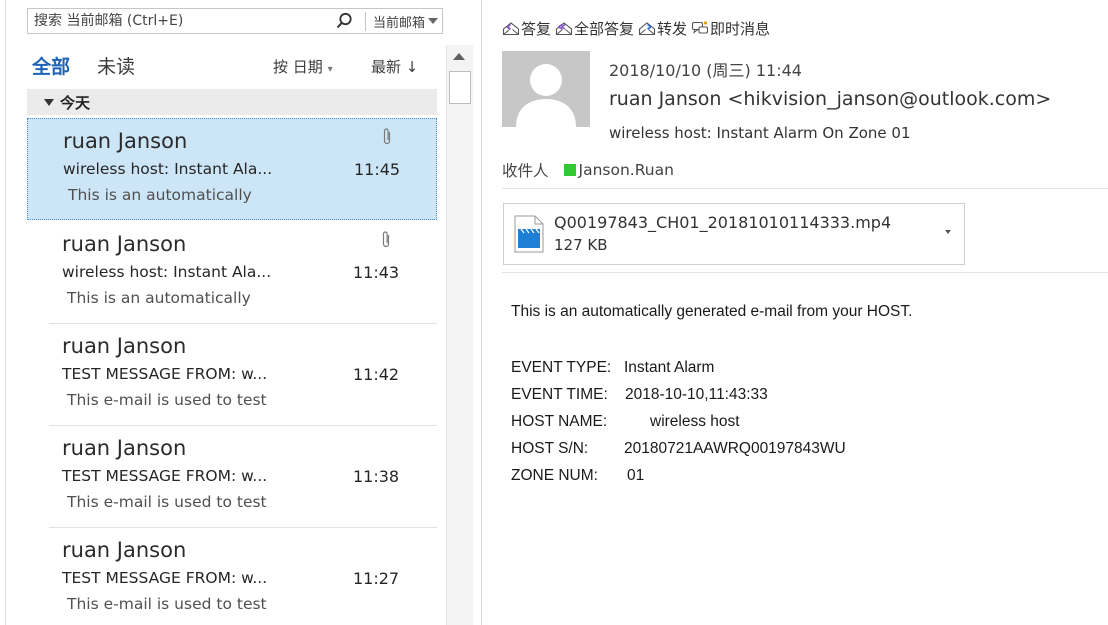 Image resolution: width=1108 pixels, height=625 pixels. What do you see at coordinates (740, 28) in the screenshot?
I see `instant-message-label: 即时消息` at bounding box center [740, 28].